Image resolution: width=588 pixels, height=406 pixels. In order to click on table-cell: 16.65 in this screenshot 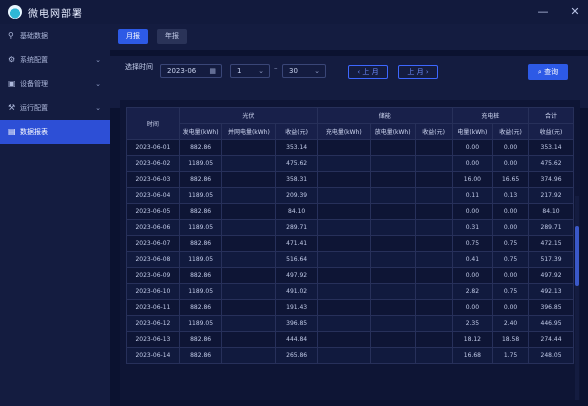, I will do `click(511, 179)`.